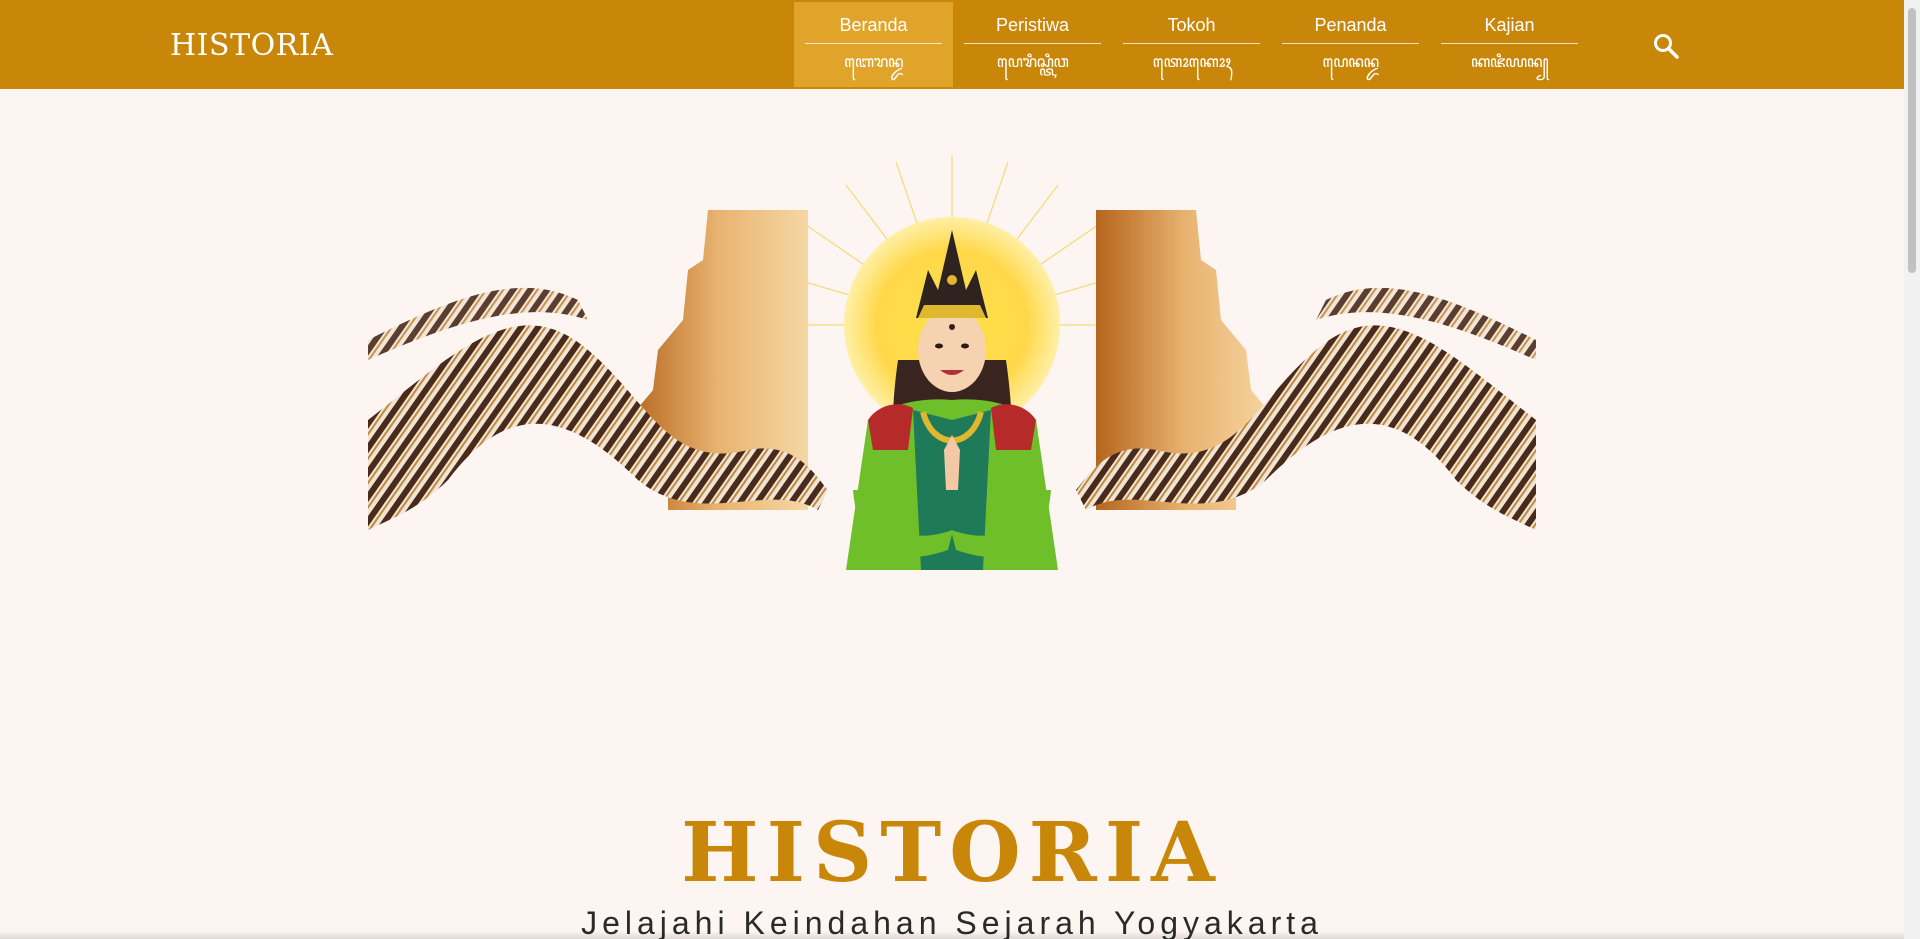  I want to click on nav-javanese-label: ꦥꦺꦤꦤ꧀ꦢ, so click(1350, 61).